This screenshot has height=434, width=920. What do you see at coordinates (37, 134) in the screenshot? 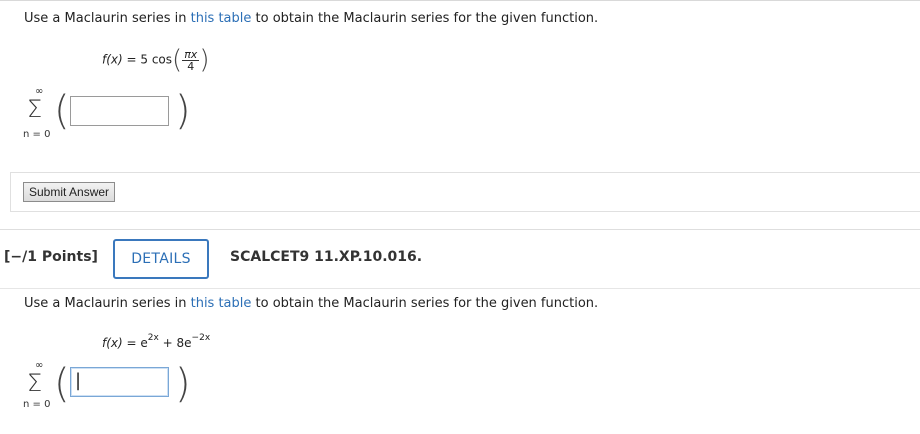
I see `sum-lower-limit: n = 0` at bounding box center [37, 134].